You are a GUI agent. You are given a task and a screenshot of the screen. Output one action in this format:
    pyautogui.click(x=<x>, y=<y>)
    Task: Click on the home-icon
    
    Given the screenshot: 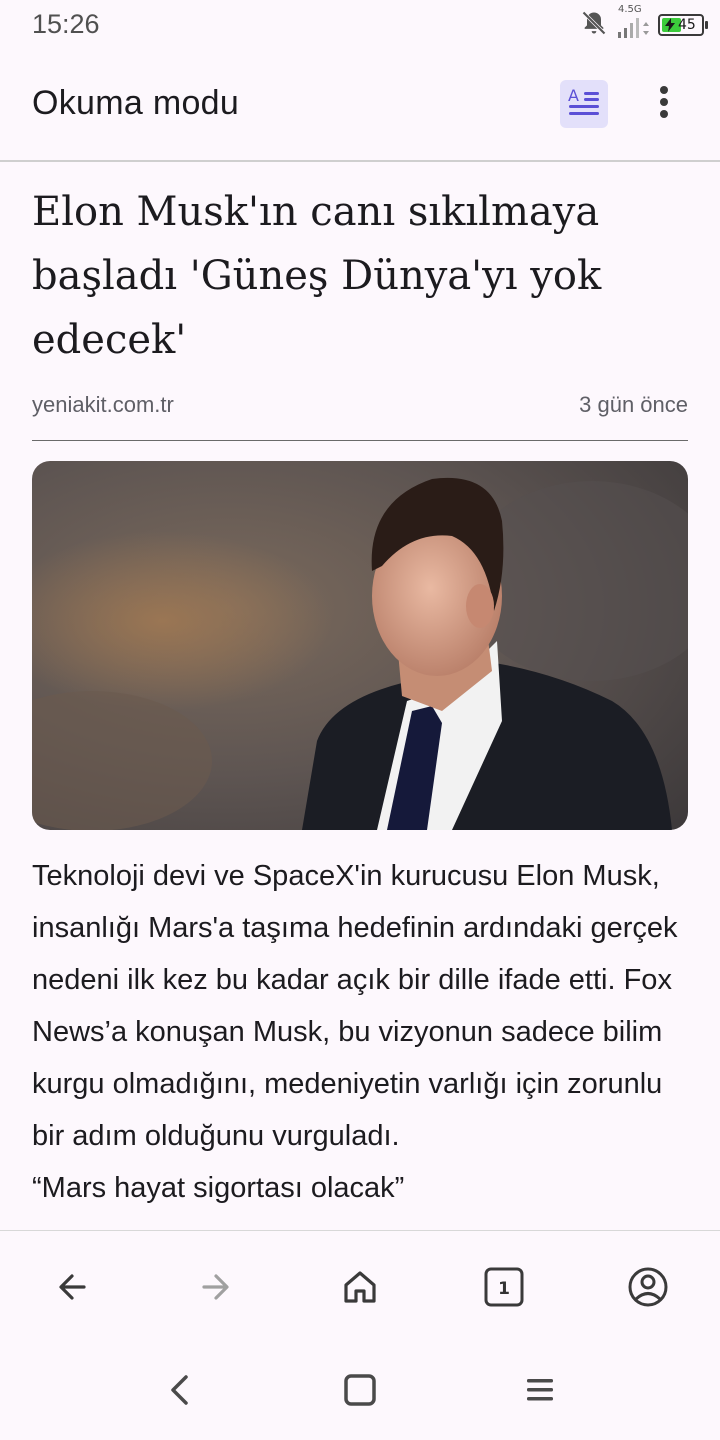 What is the action you would take?
    pyautogui.click(x=360, y=1289)
    